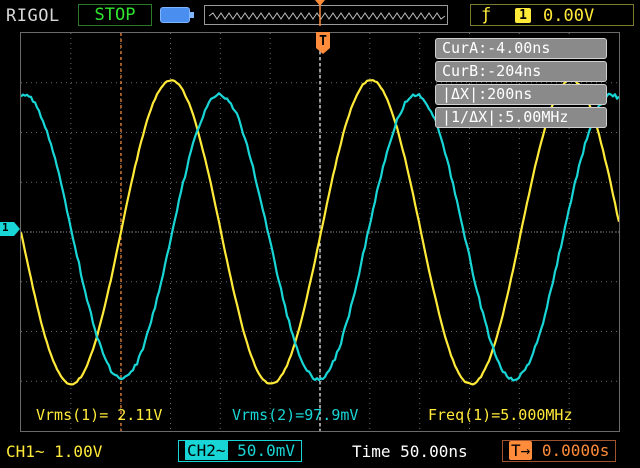  What do you see at coordinates (320, 13) in the screenshot?
I see `memory-position-marker-icon` at bounding box center [320, 13].